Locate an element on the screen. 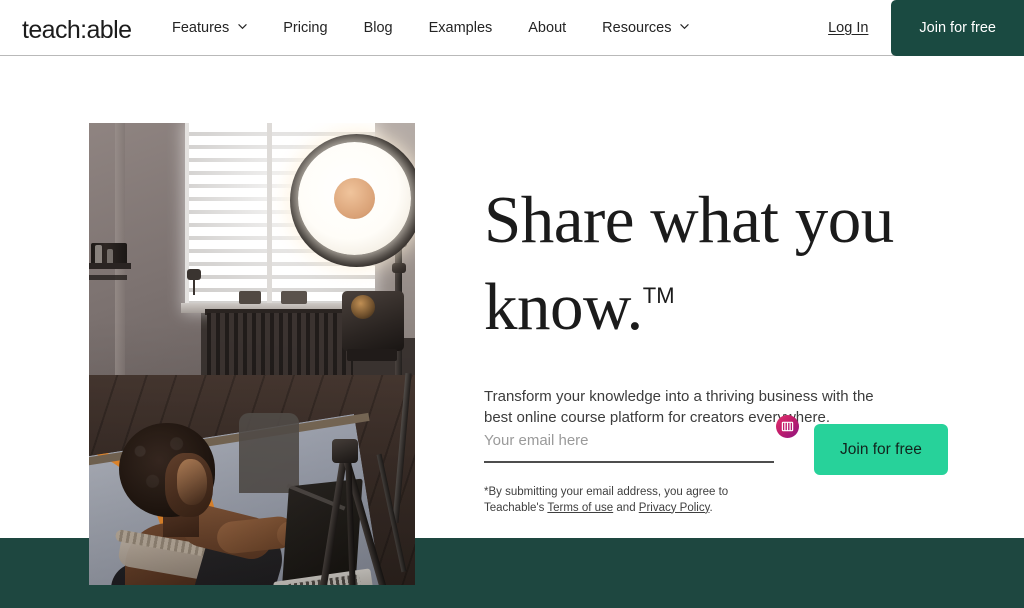  nav-item-label: Blog is located at coordinates (378, 28).